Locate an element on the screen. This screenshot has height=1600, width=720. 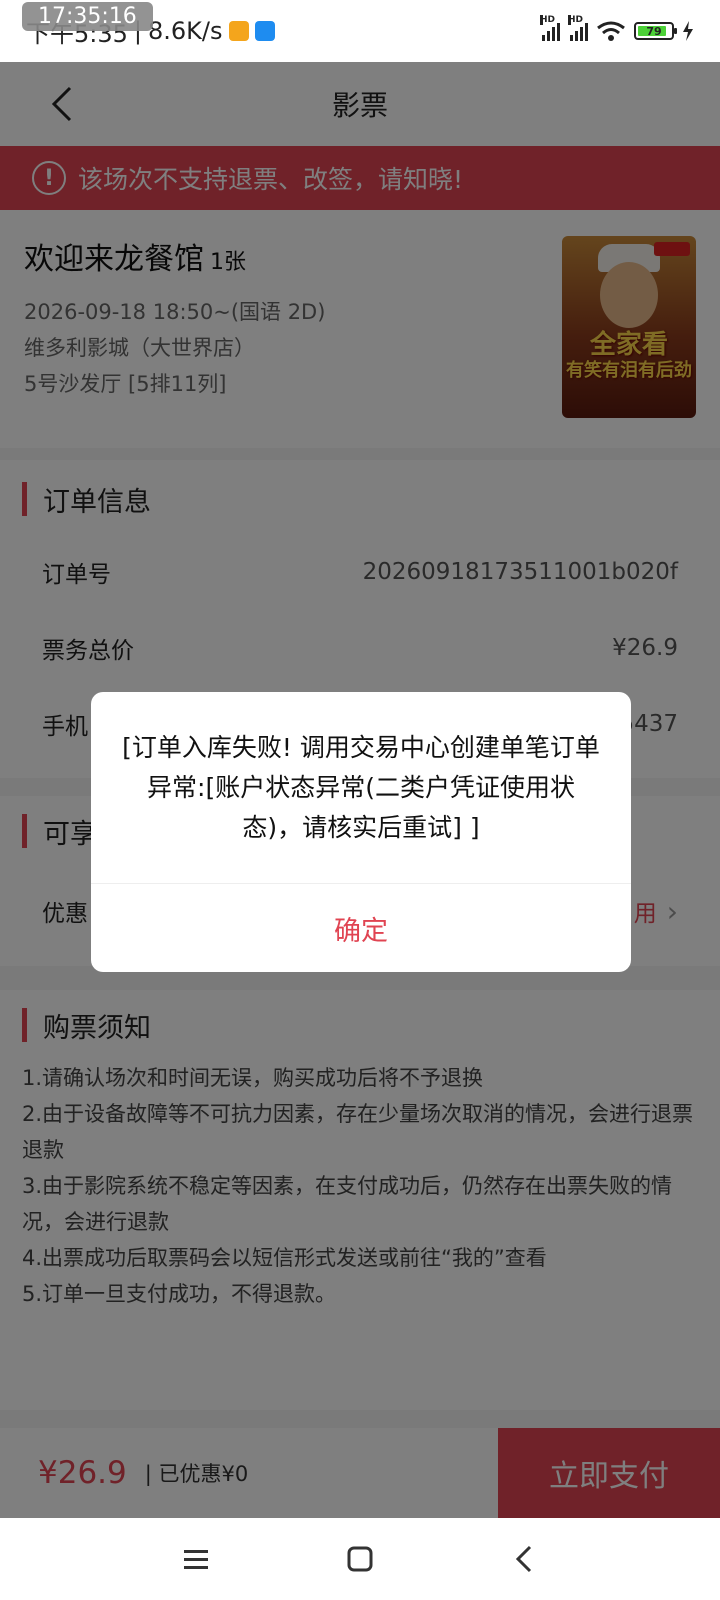
confirm-button: 确定 is located at coordinates (361, 928).